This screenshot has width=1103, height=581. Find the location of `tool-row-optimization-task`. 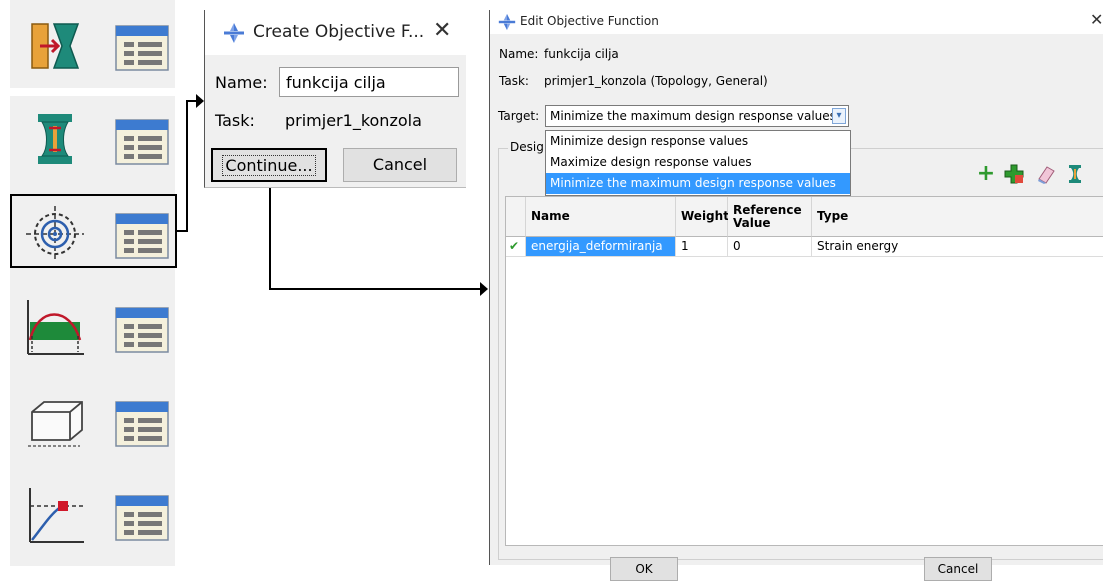

tool-row-optimization-task is located at coordinates (92, 514).